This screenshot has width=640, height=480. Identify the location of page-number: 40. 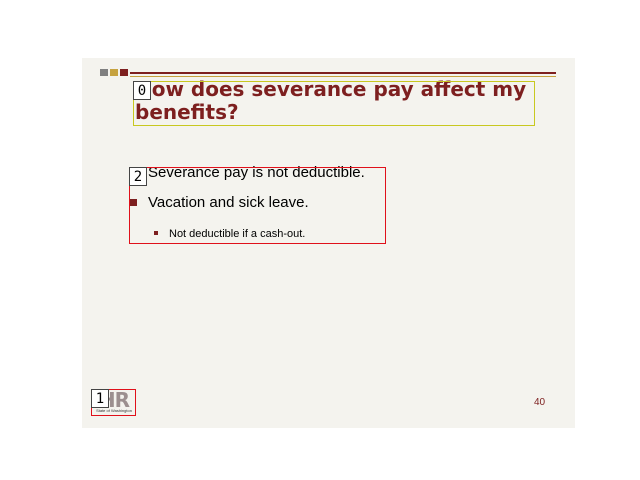
(540, 402).